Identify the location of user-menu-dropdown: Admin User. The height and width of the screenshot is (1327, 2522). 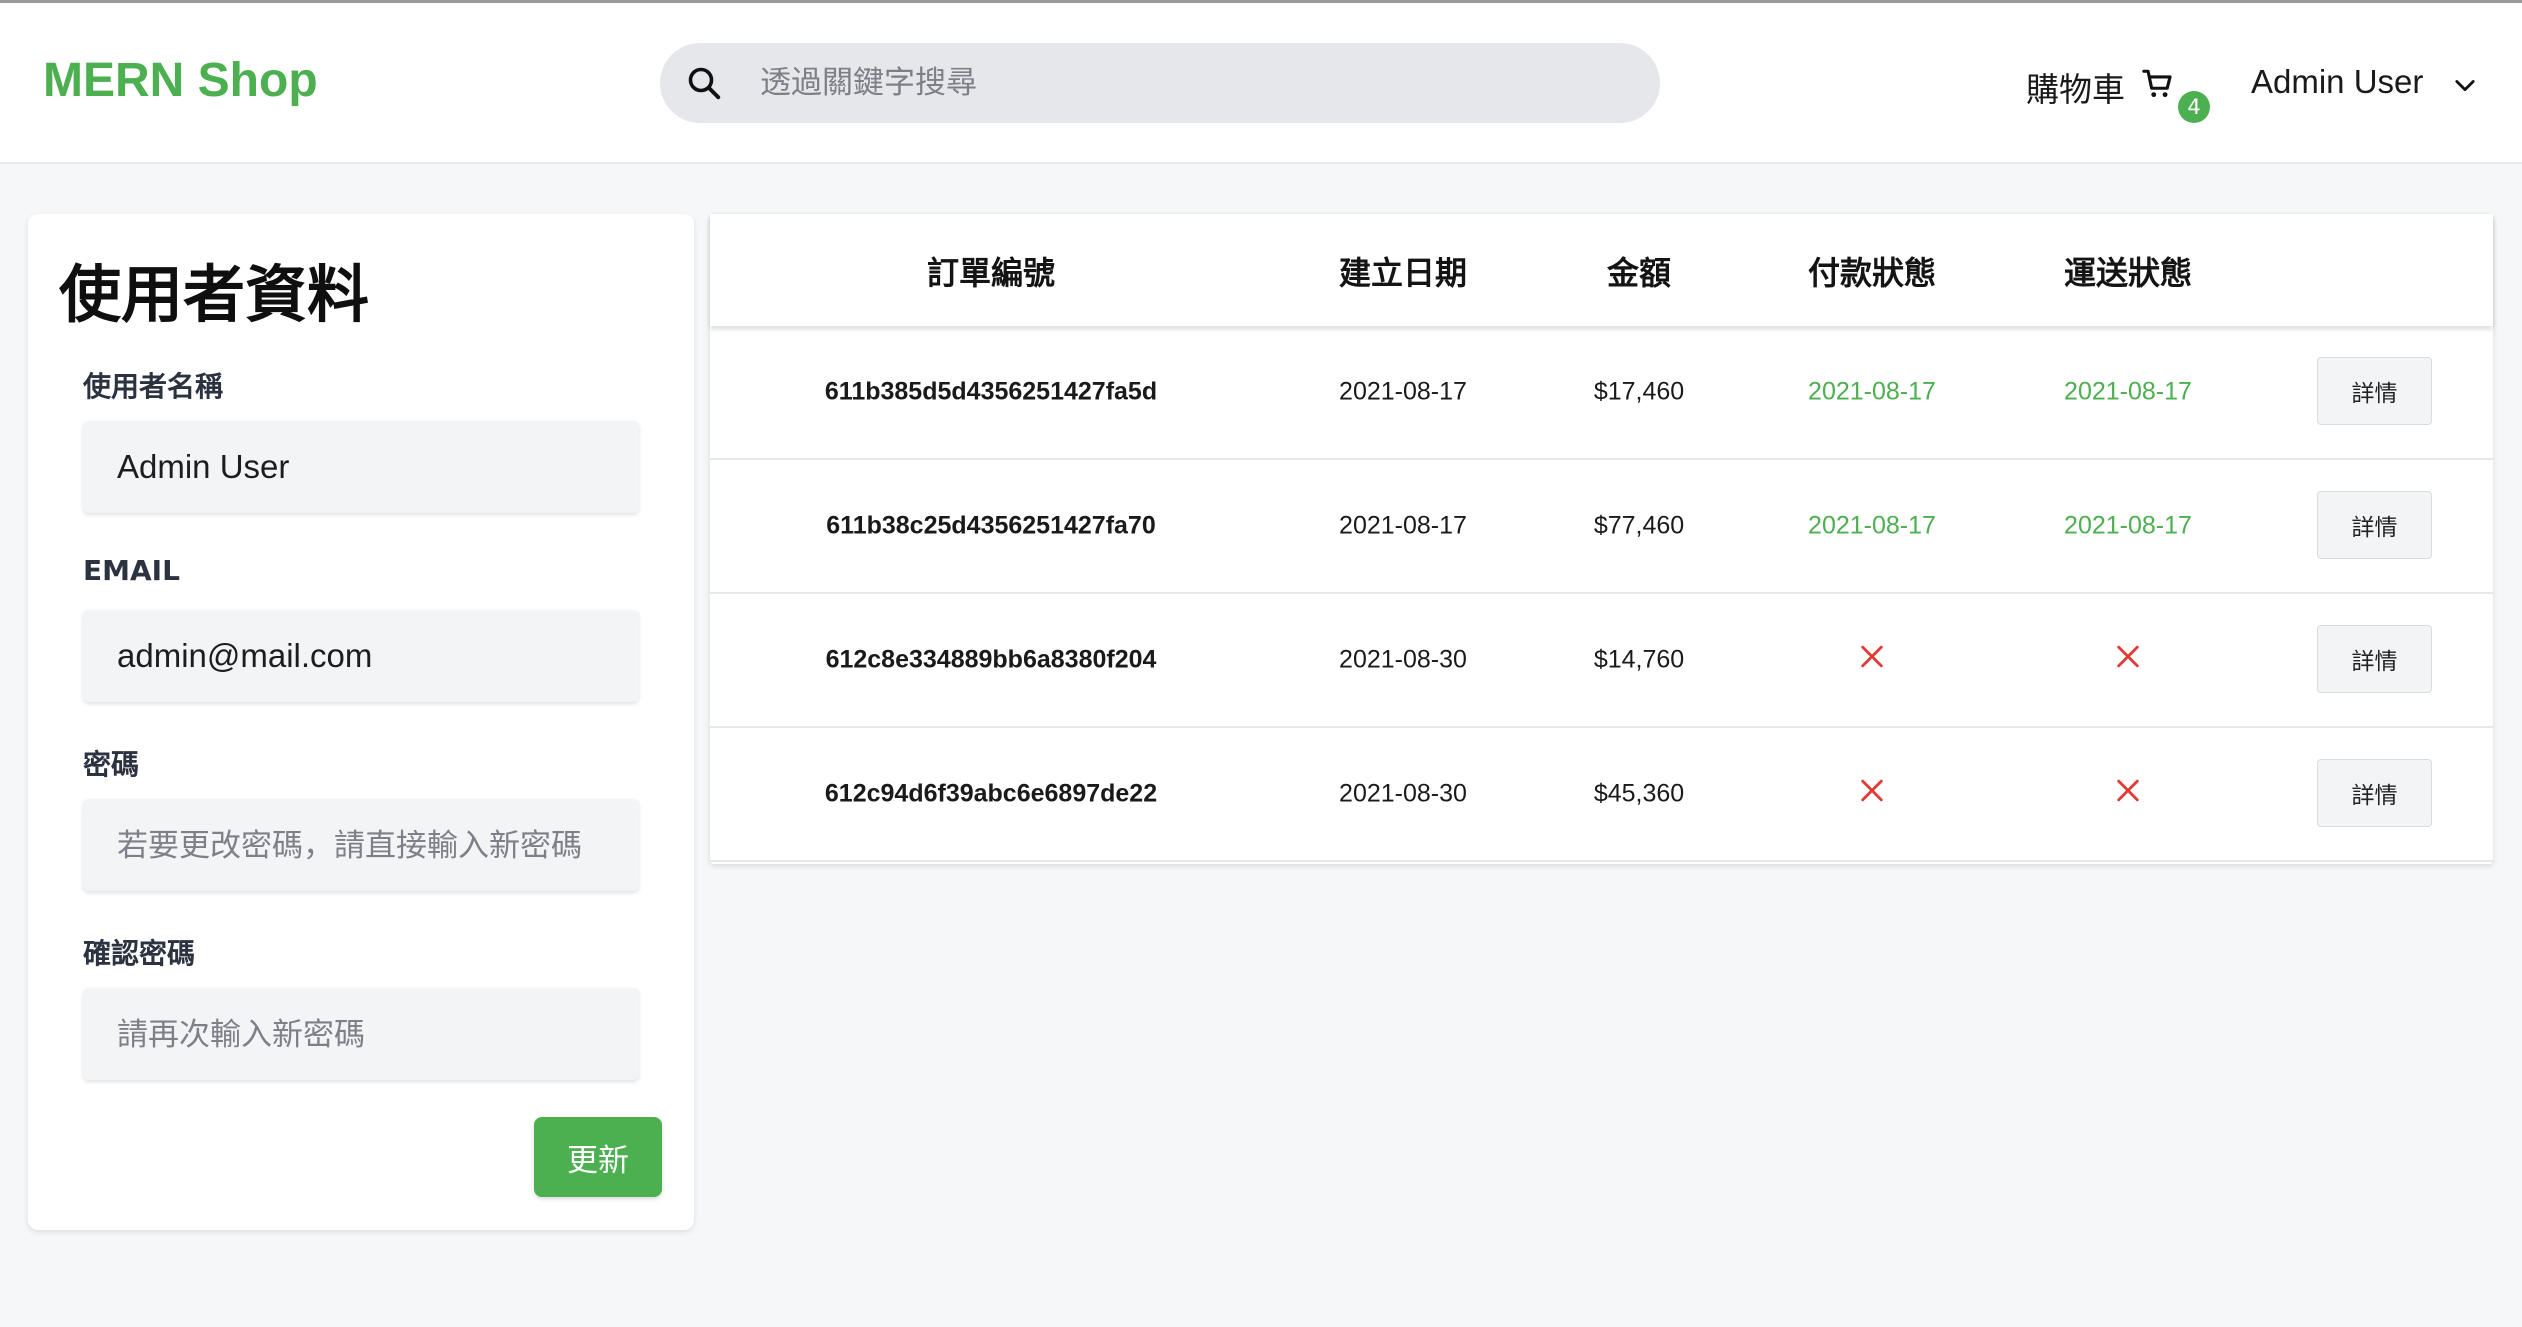
(2363, 85).